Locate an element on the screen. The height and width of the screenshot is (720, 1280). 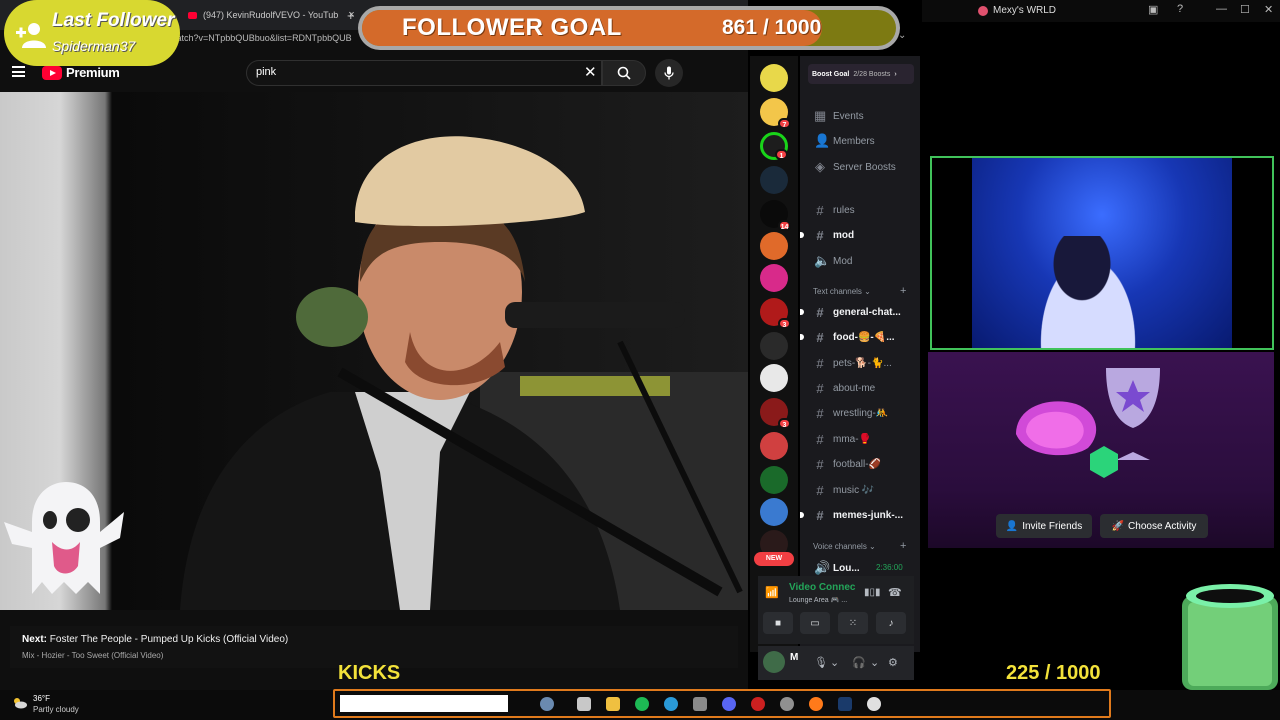
browser-tab: (947) KevinRudolfVEVO - YouTub × is located at coordinates (271, 15).